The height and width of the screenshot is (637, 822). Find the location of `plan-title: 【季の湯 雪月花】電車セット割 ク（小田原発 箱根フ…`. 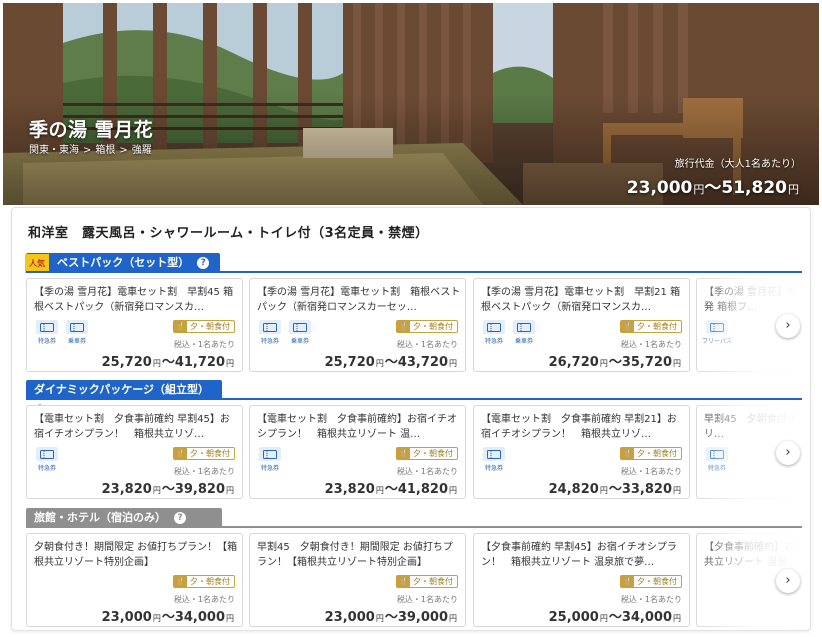

plan-title: 【季の湯 雪月花】電車セット割 ク（小田原発 箱根フ… is located at coordinates (753, 300).